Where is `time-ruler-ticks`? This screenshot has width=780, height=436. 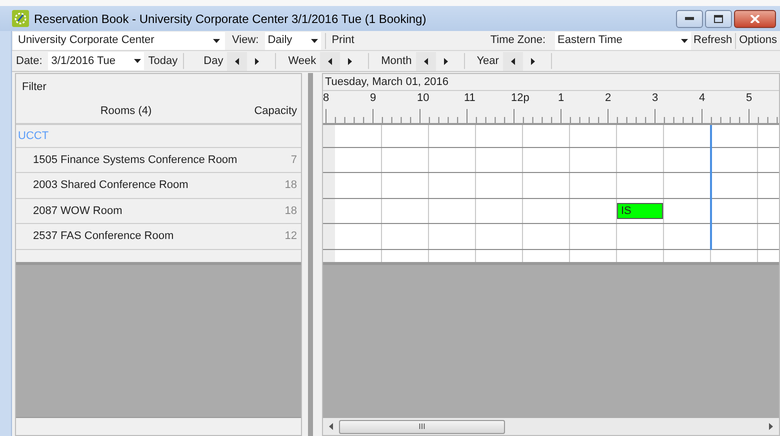
time-ruler-ticks is located at coordinates (762, 115).